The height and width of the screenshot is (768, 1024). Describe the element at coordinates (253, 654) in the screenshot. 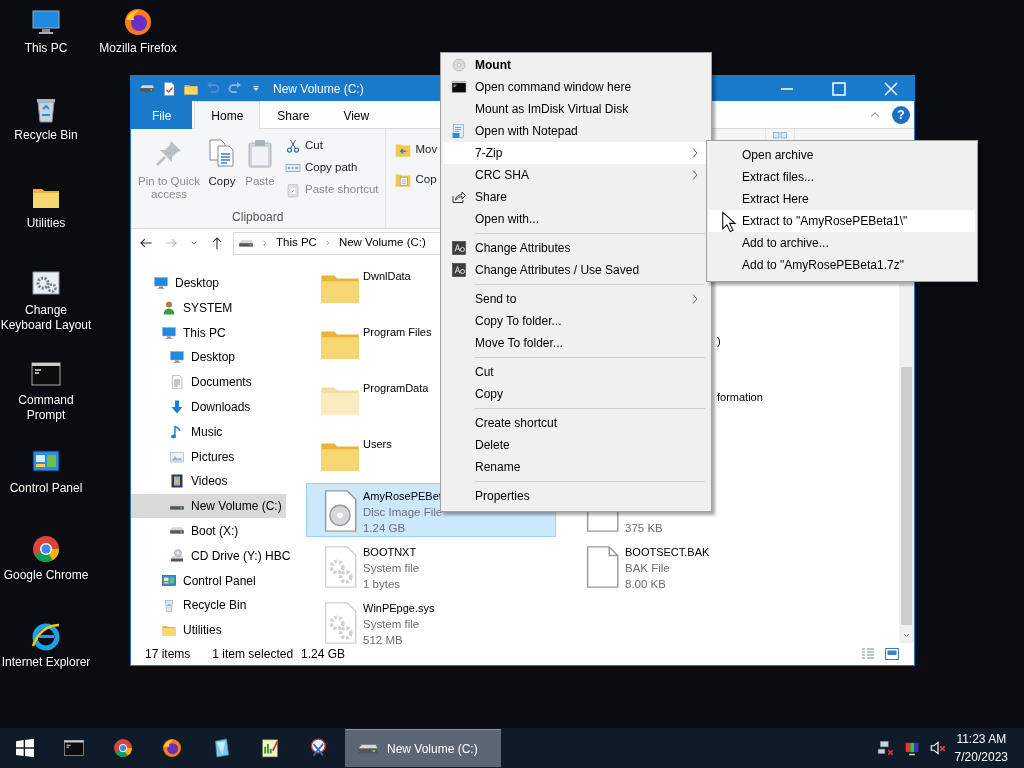

I see `selection-count: 1 item selected` at that location.